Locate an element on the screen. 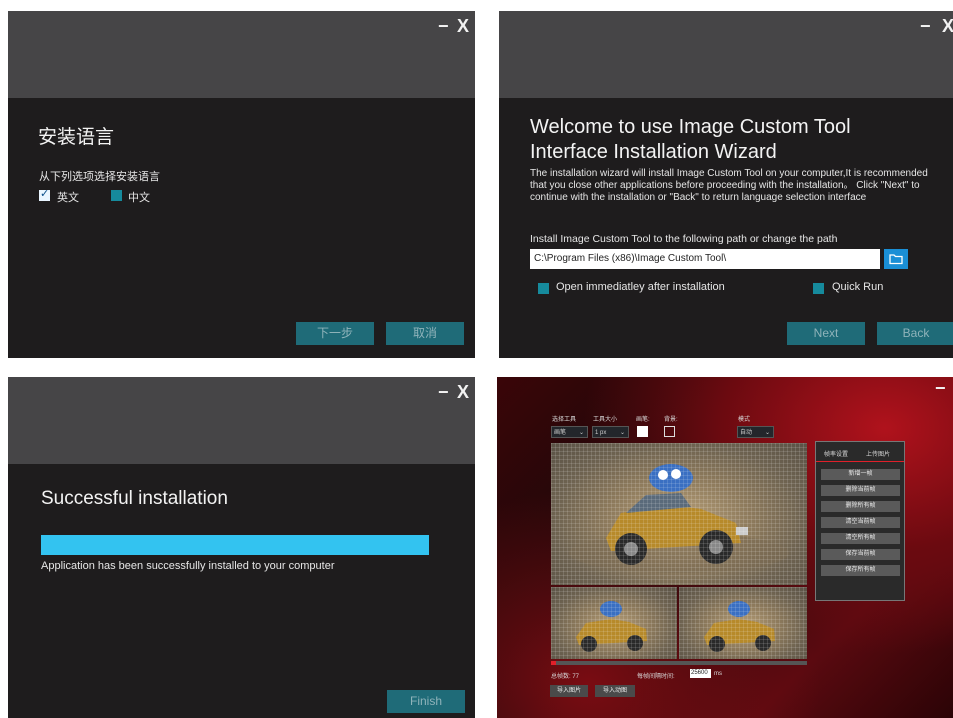  install-progress-fill is located at coordinates (235, 545).